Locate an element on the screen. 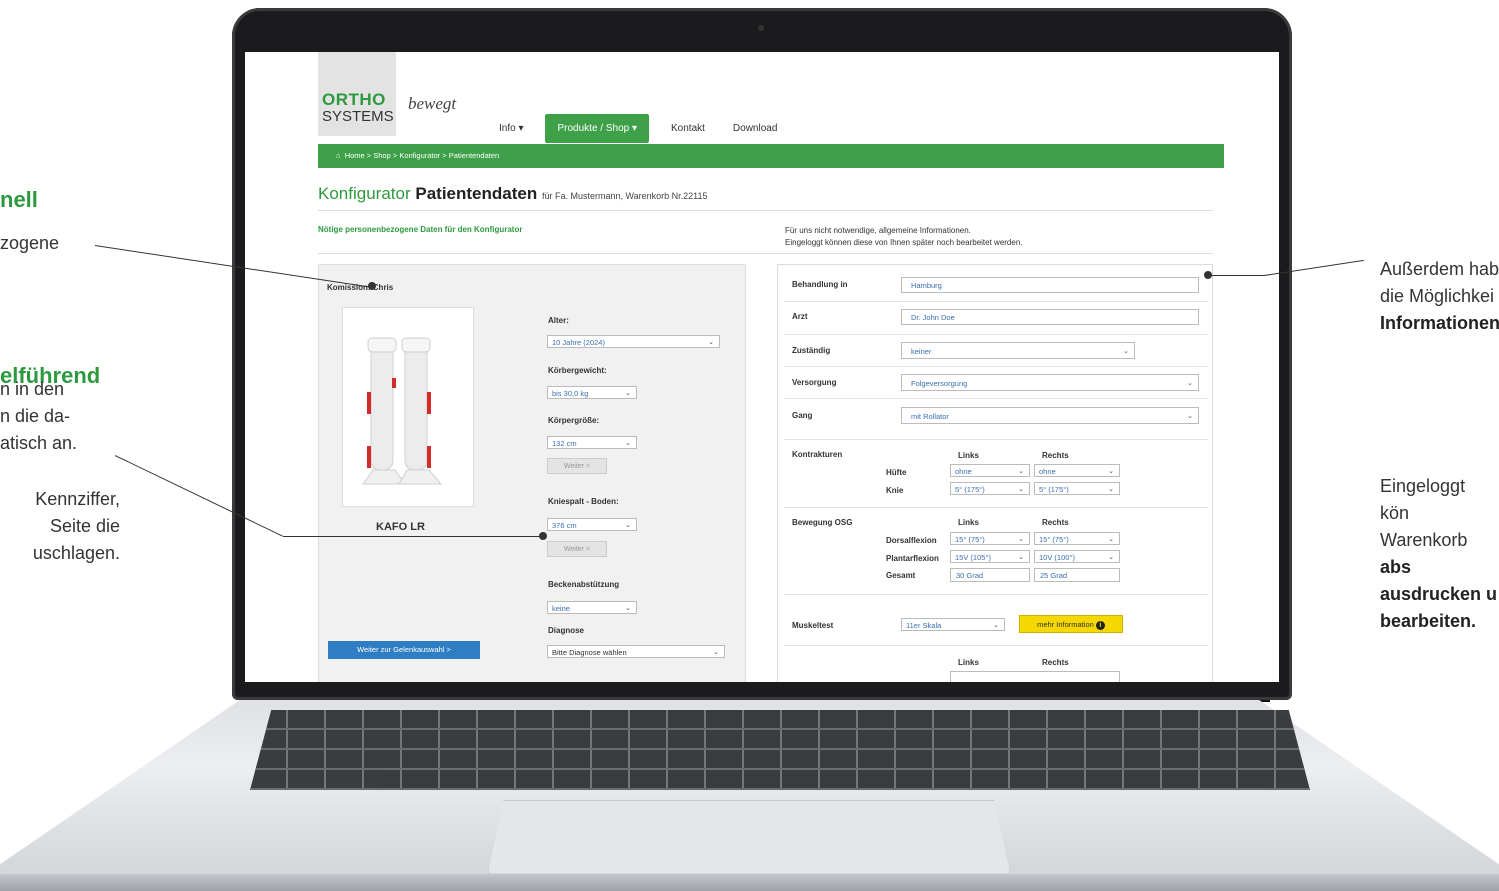 The width and height of the screenshot is (1499, 891). treatment-input: Hamburg is located at coordinates (1050, 285).